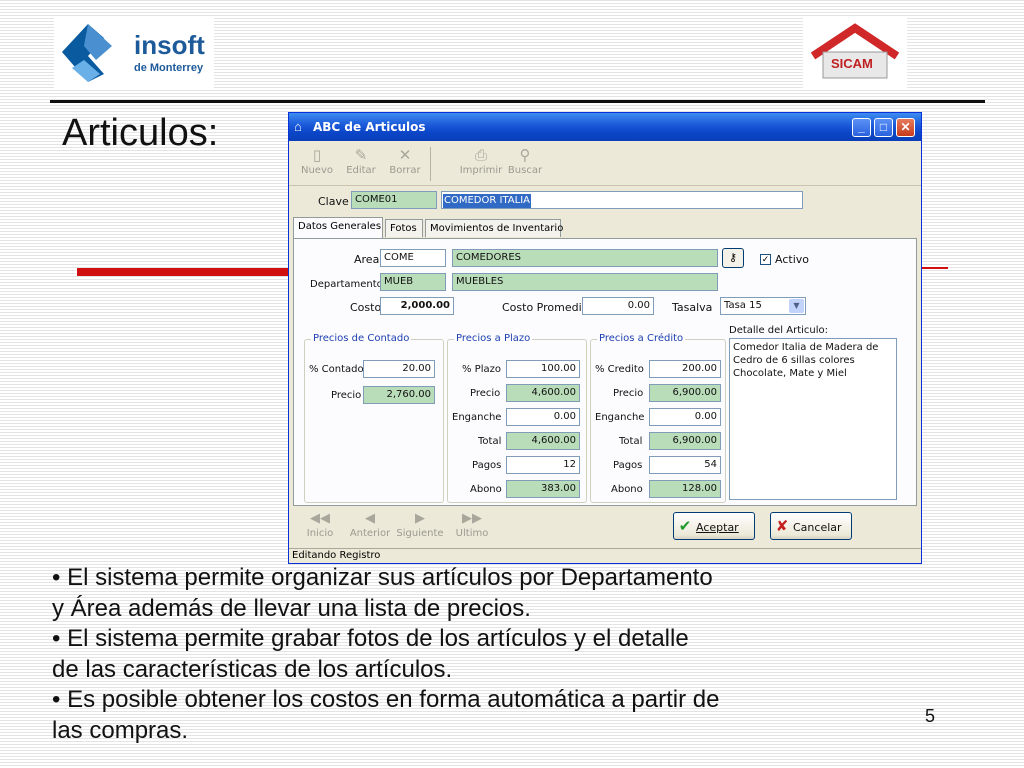 This screenshot has width=1024, height=768. I want to click on tasaiva-select: Tasa 15 ▼, so click(763, 306).